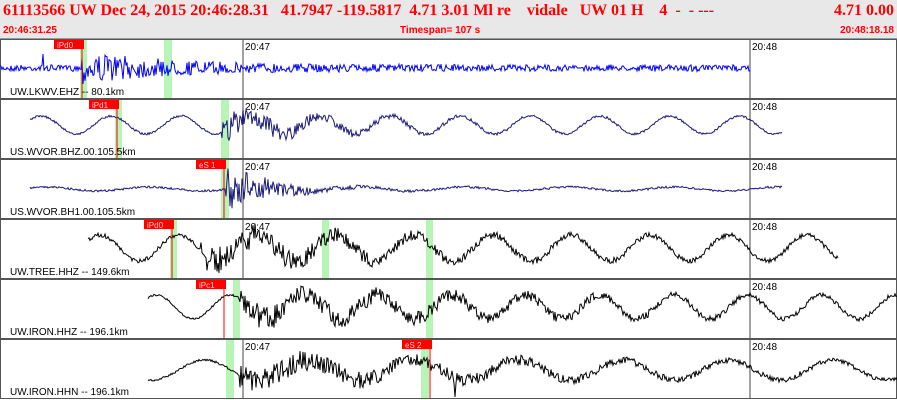 The height and width of the screenshot is (400, 897). Describe the element at coordinates (207, 285) in the screenshot. I see `pick-label: iPc1` at that location.